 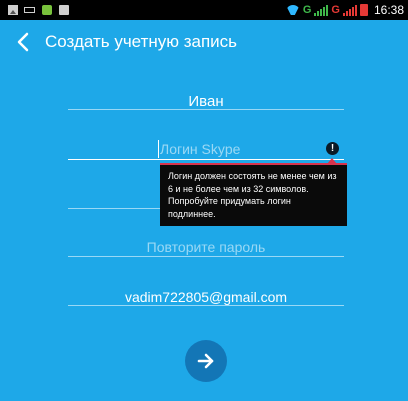 I want to click on error-icon: !, so click(x=332, y=148).